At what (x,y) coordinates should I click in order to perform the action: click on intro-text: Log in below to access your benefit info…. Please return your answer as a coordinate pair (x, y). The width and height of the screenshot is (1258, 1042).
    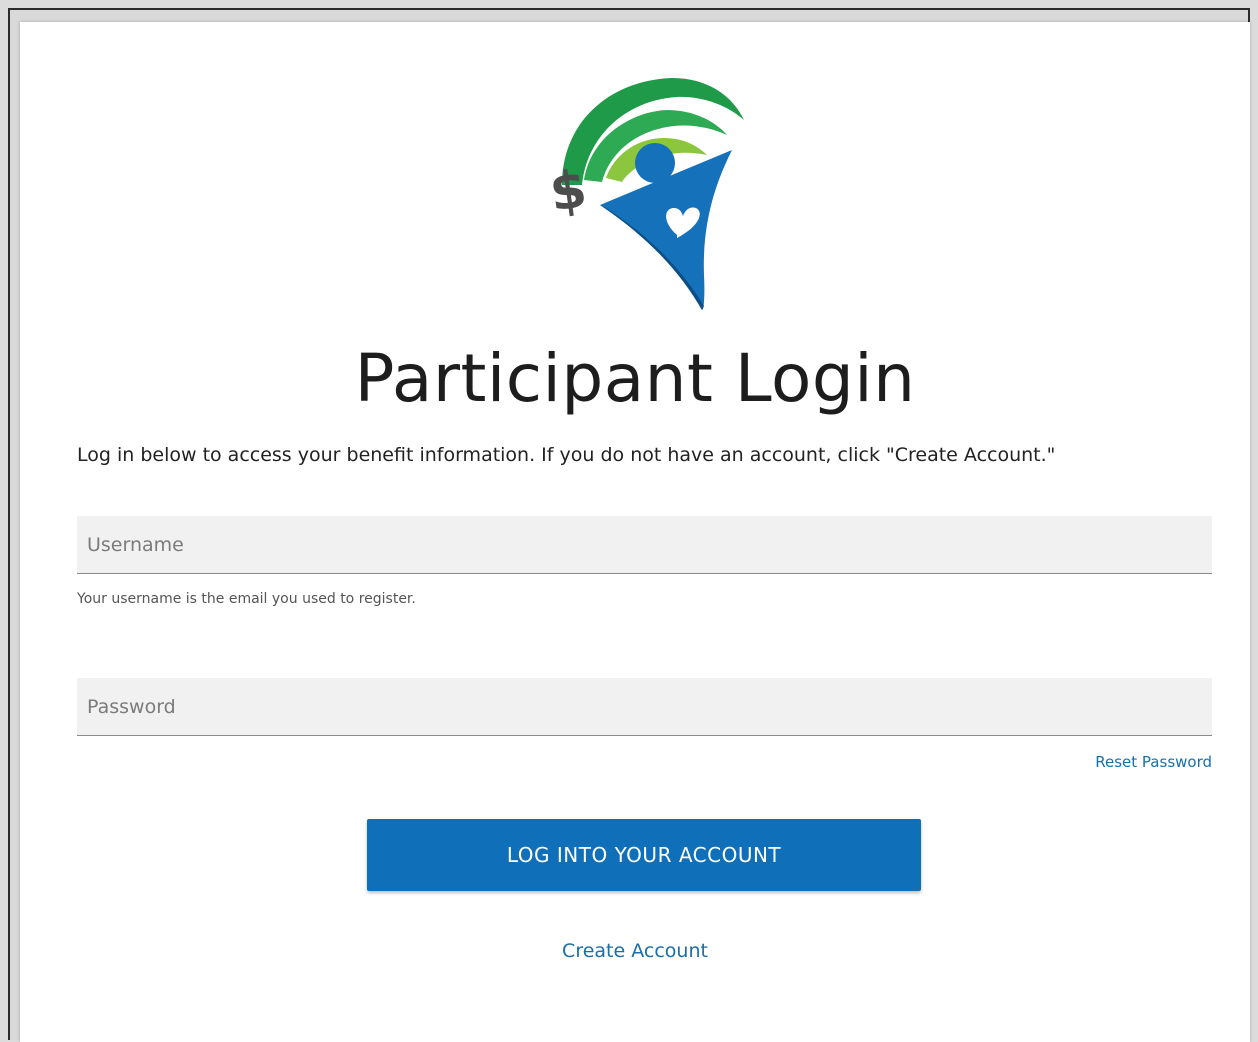
    Looking at the image, I should click on (566, 455).